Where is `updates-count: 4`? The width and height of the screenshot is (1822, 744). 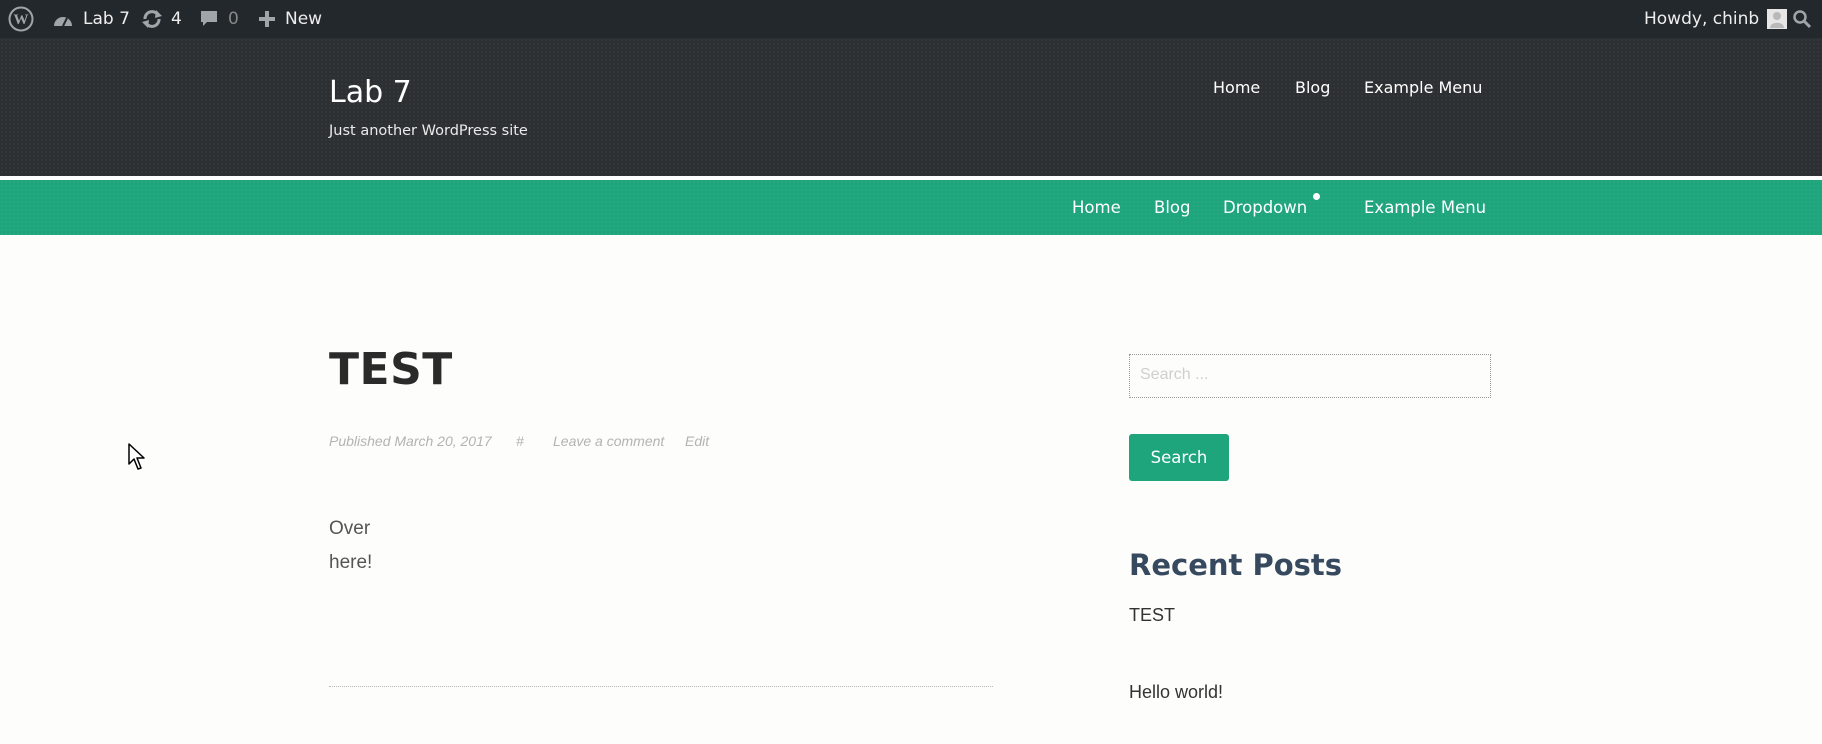
updates-count: 4 is located at coordinates (176, 19).